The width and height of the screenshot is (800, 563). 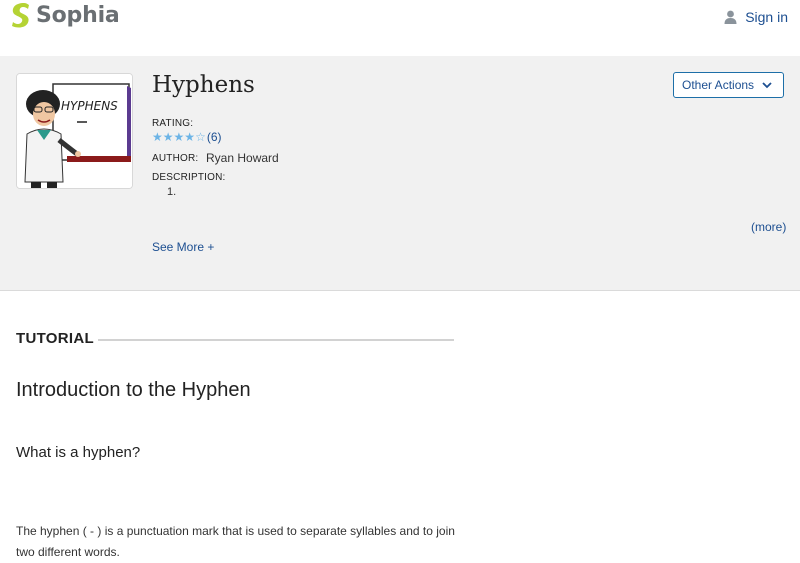 I want to click on resource-title: Hyphens, so click(x=203, y=85).